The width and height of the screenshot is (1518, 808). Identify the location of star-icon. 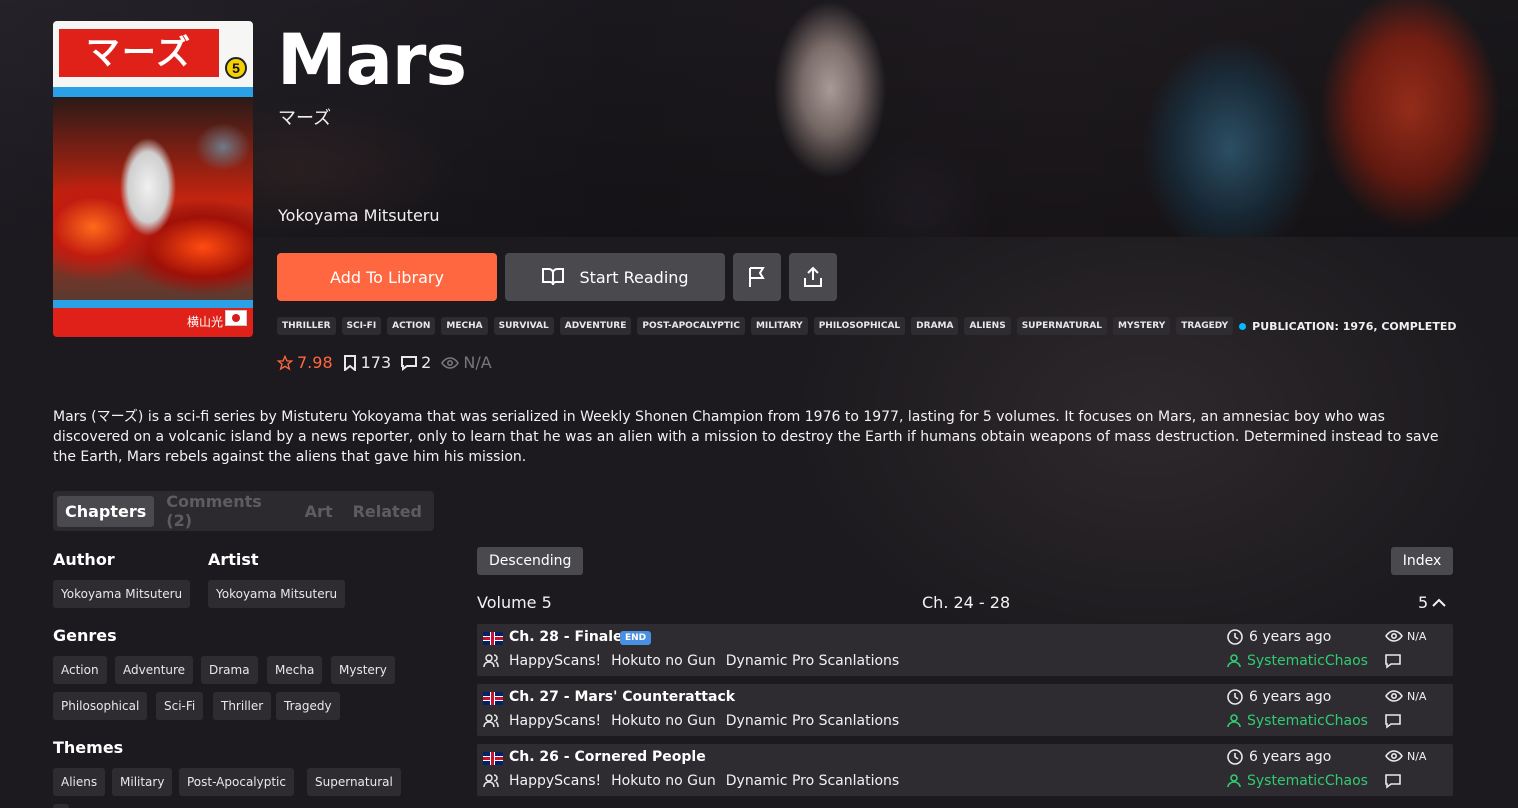
(285, 362).